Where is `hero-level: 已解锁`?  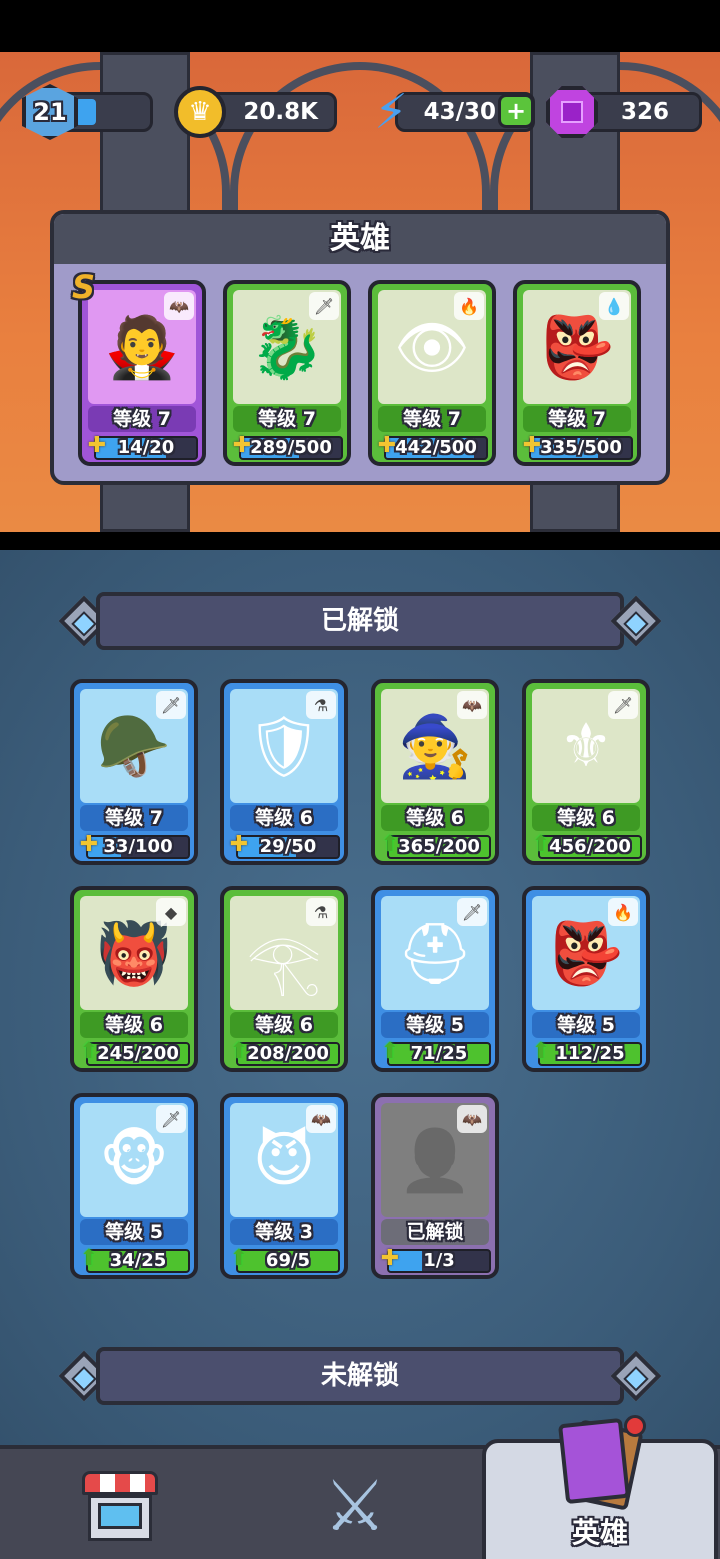 hero-level: 已解锁 is located at coordinates (435, 1232).